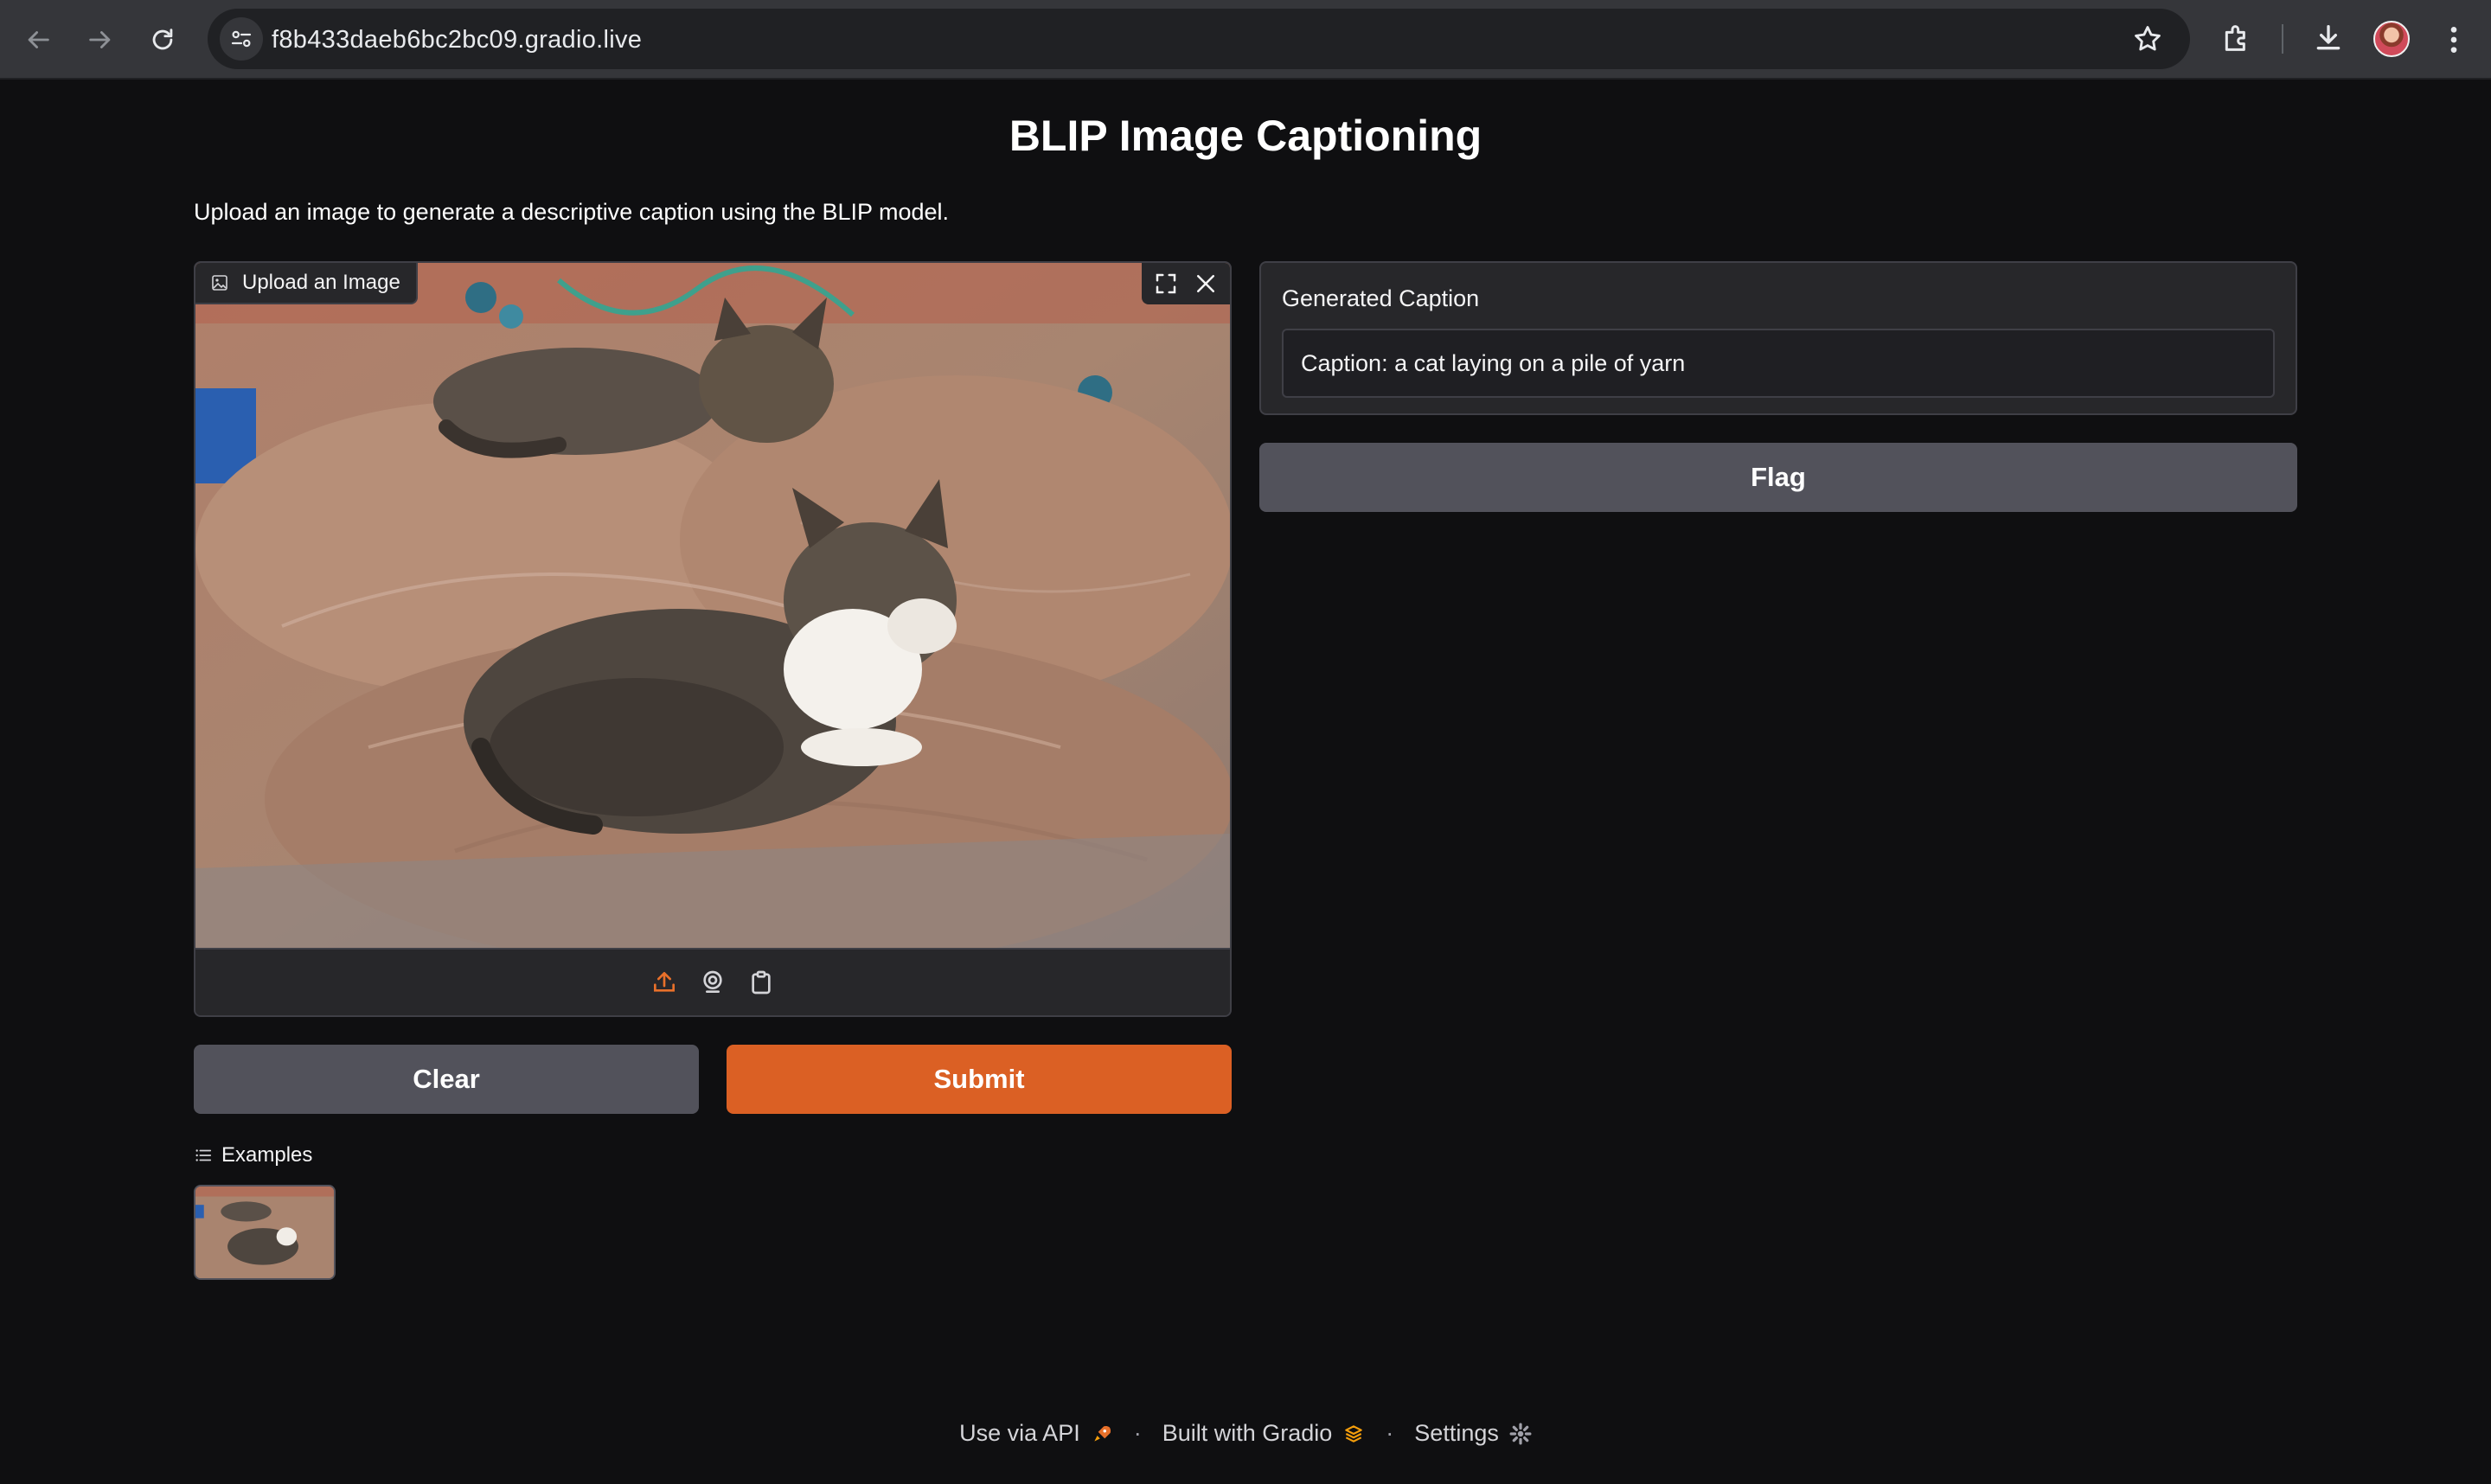 The width and height of the screenshot is (2491, 1484). What do you see at coordinates (267, 1155) in the screenshot?
I see `examples-label-text: Examples` at bounding box center [267, 1155].